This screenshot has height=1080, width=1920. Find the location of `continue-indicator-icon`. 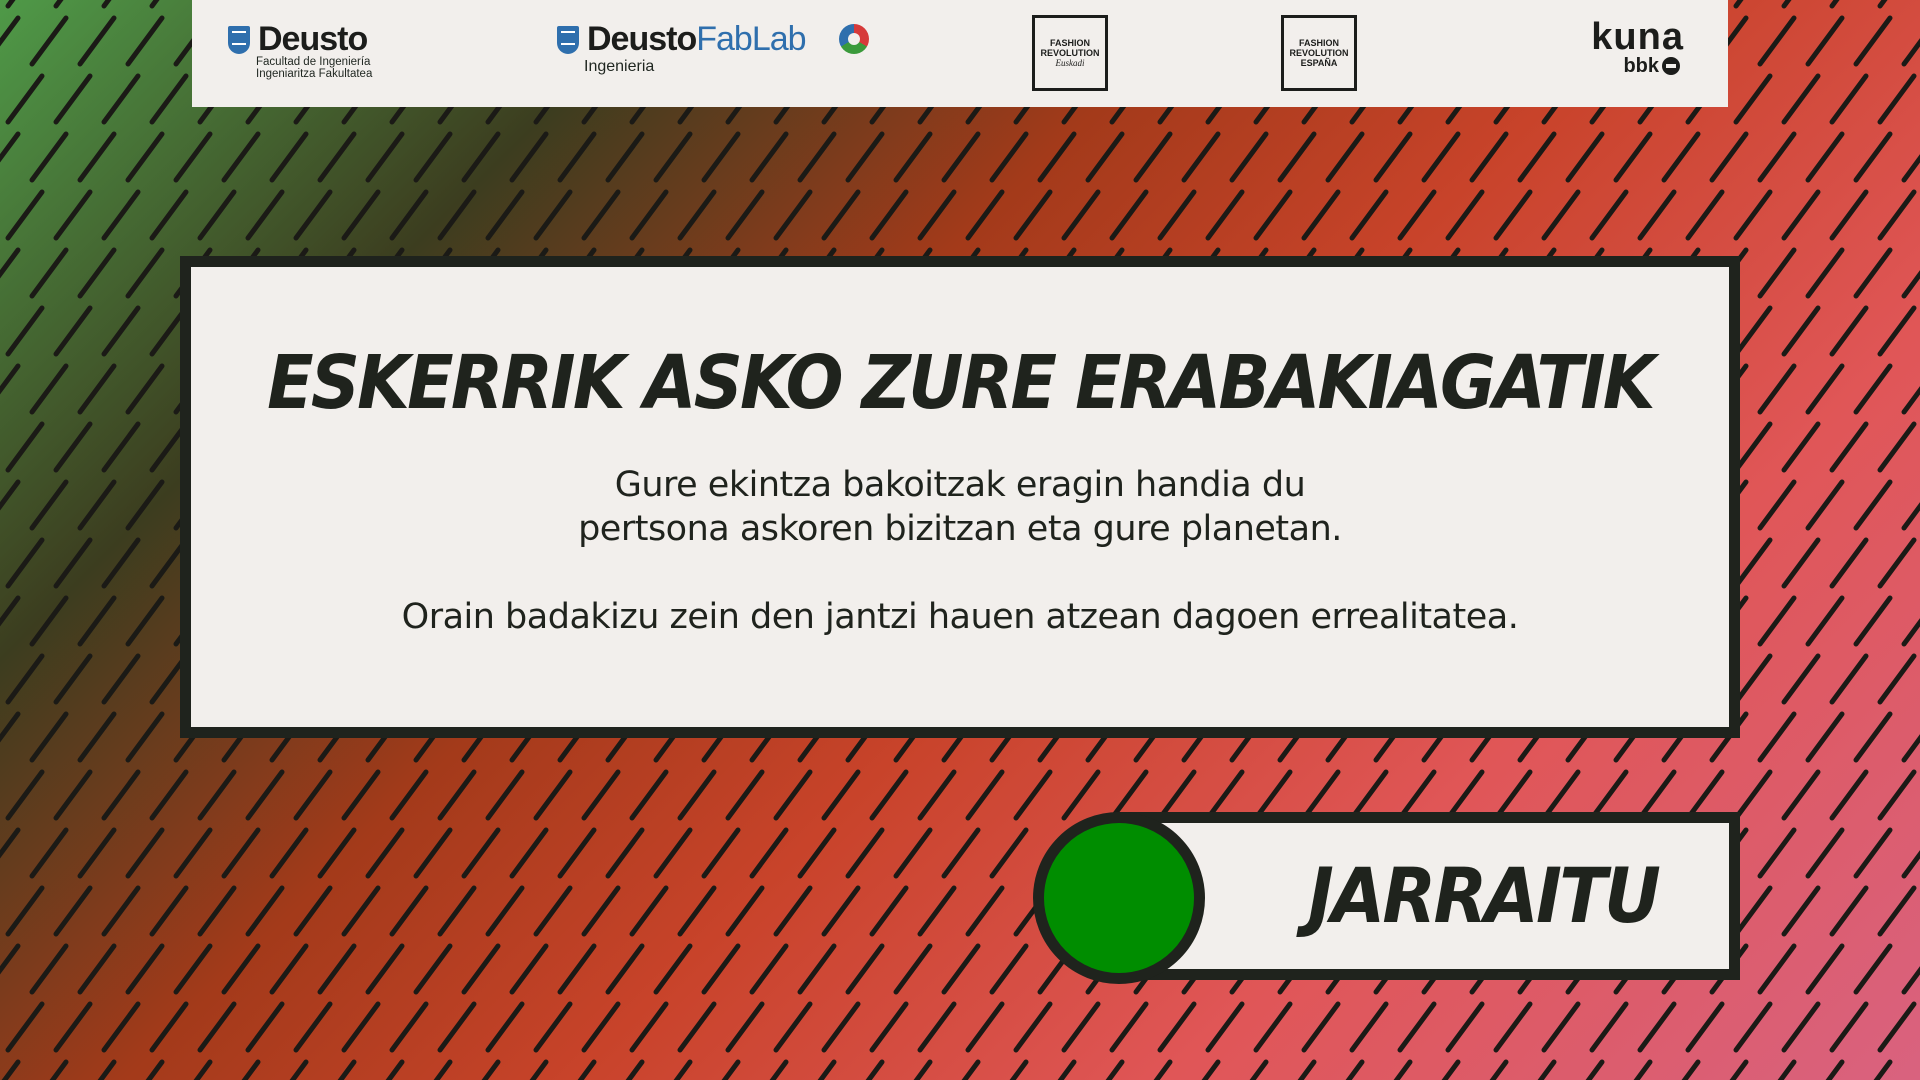

continue-indicator-icon is located at coordinates (1119, 898).